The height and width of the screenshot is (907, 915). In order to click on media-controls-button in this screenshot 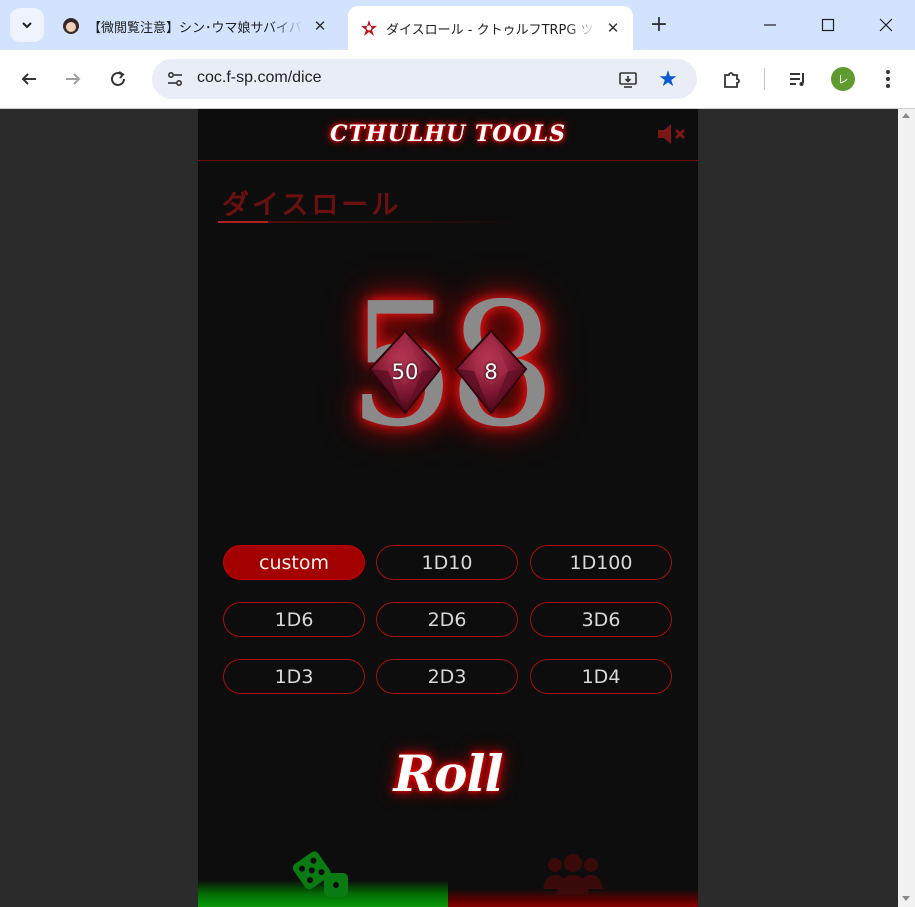, I will do `click(798, 79)`.